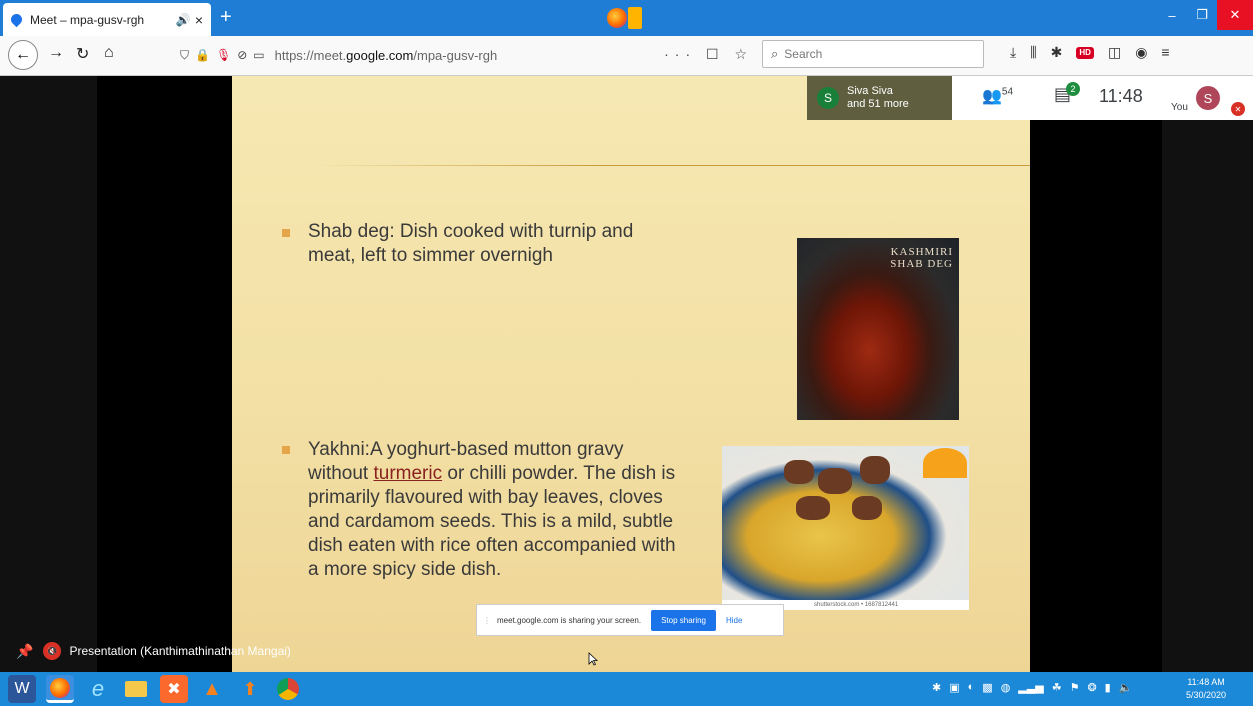  I want to click on bluetooth-icon: ✱, so click(936, 687).